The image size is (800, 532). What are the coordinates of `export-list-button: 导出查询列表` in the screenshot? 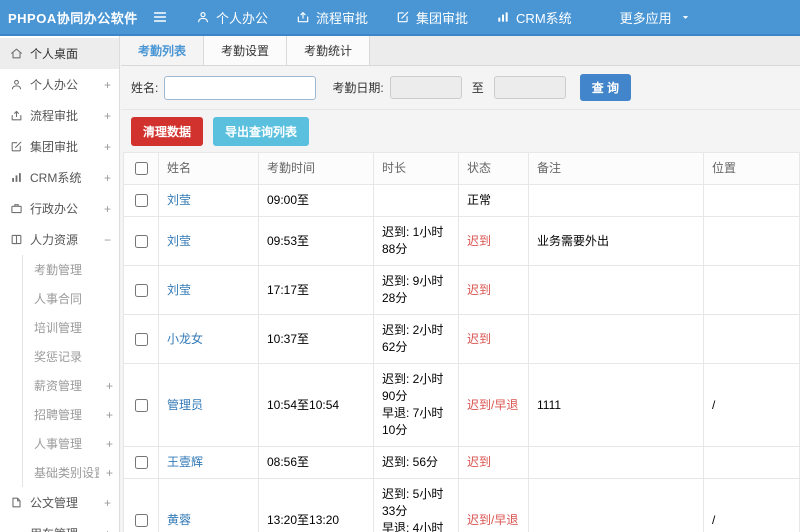 It's located at (261, 131).